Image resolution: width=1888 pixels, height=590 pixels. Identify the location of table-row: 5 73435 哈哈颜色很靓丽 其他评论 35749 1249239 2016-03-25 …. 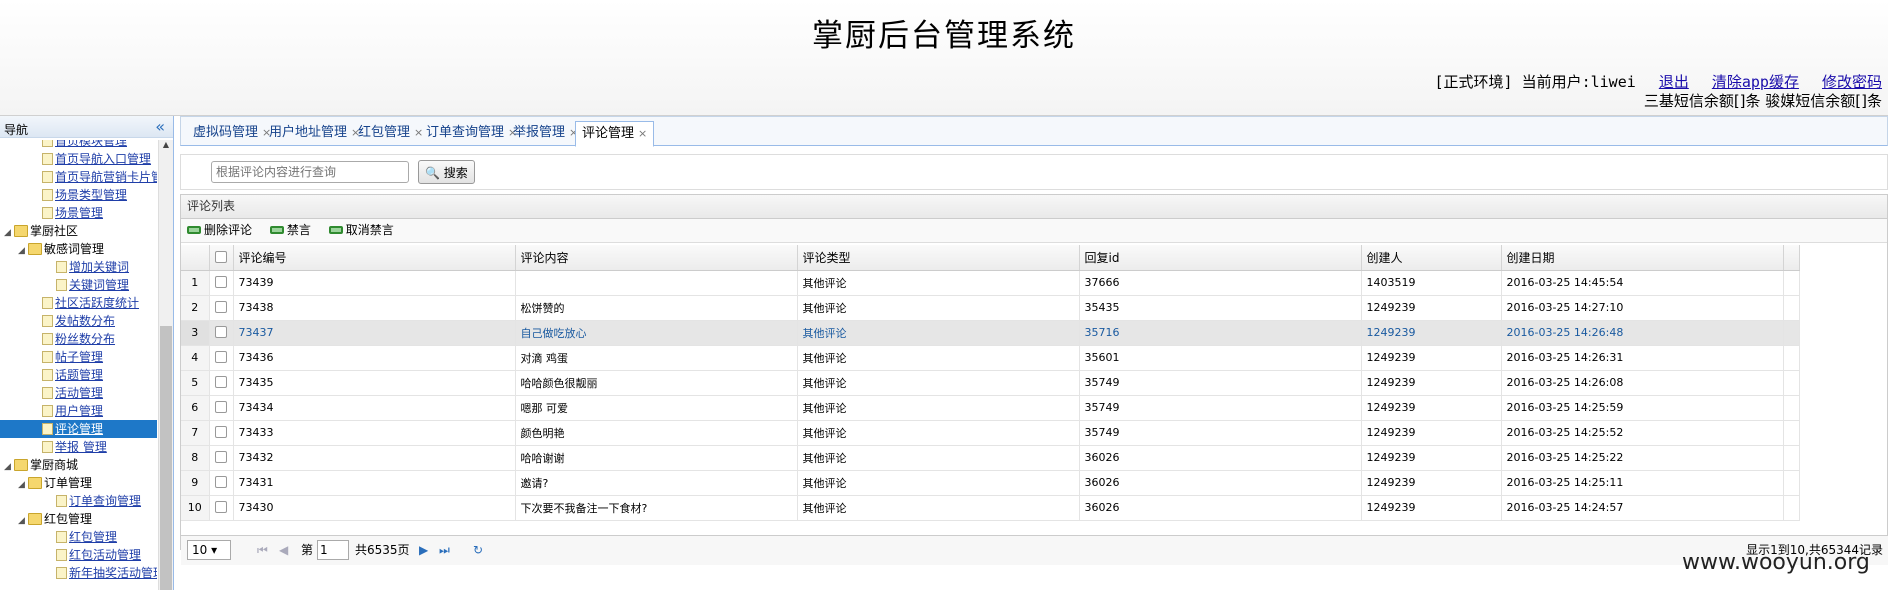
(990, 383).